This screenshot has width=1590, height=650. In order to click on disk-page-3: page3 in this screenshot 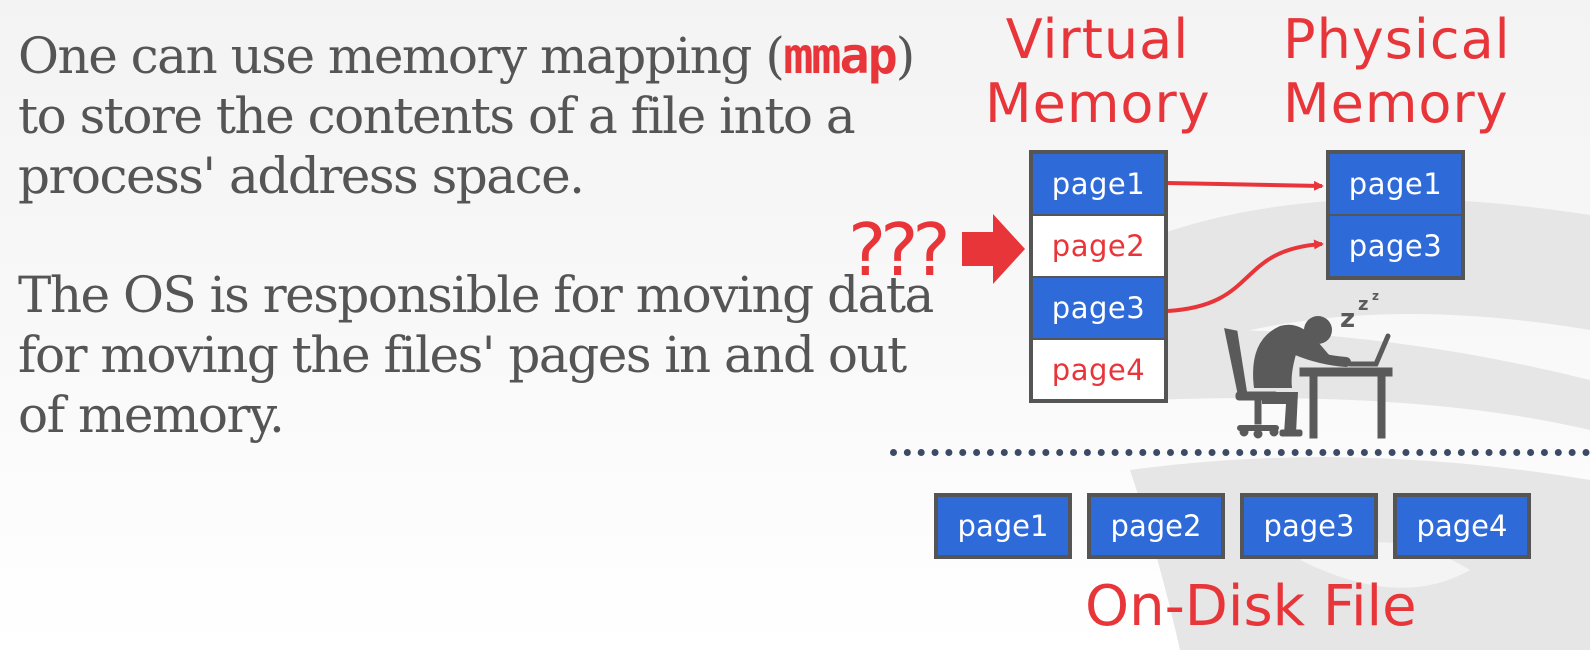, I will do `click(1309, 526)`.